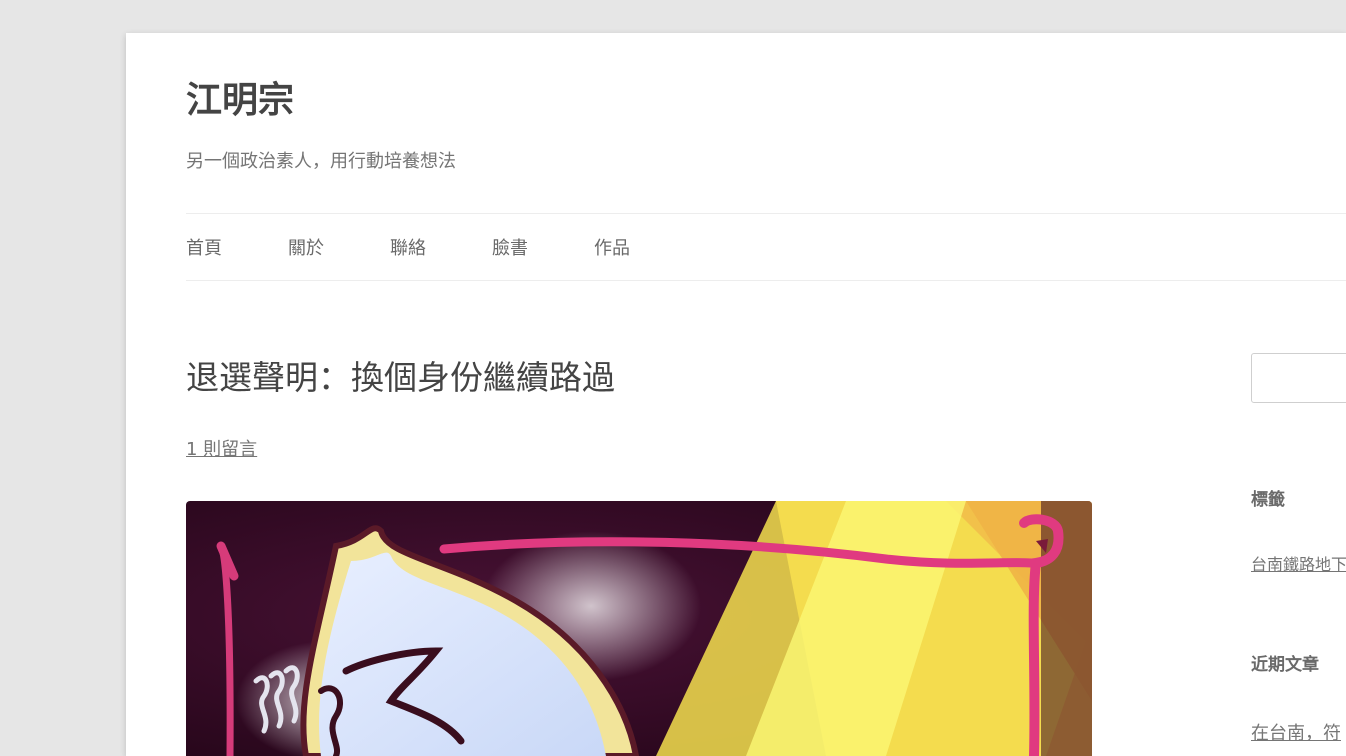  What do you see at coordinates (408, 247) in the screenshot?
I see `nav-item-contact: 聯絡` at bounding box center [408, 247].